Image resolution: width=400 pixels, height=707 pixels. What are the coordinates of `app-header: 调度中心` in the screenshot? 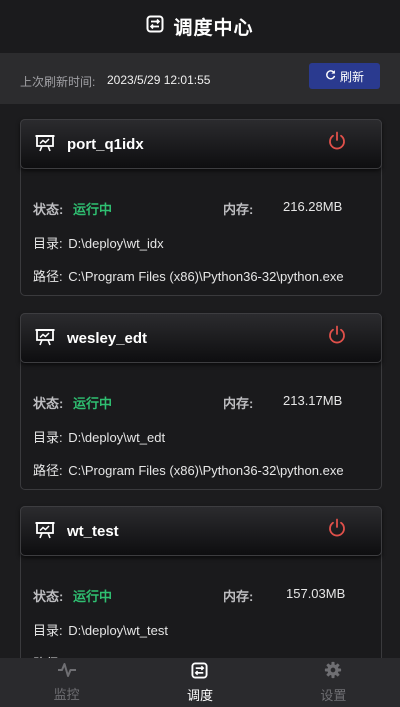 It's located at (200, 26).